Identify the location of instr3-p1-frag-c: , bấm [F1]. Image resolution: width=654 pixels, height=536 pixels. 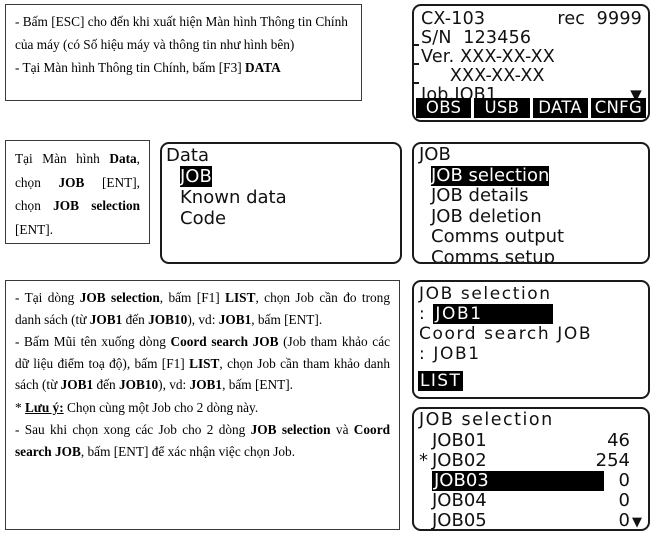
(192, 297).